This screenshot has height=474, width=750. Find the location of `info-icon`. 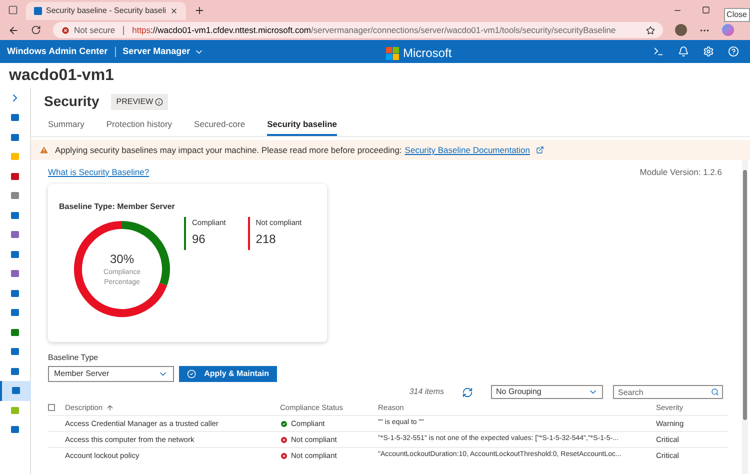

info-icon is located at coordinates (159, 102).